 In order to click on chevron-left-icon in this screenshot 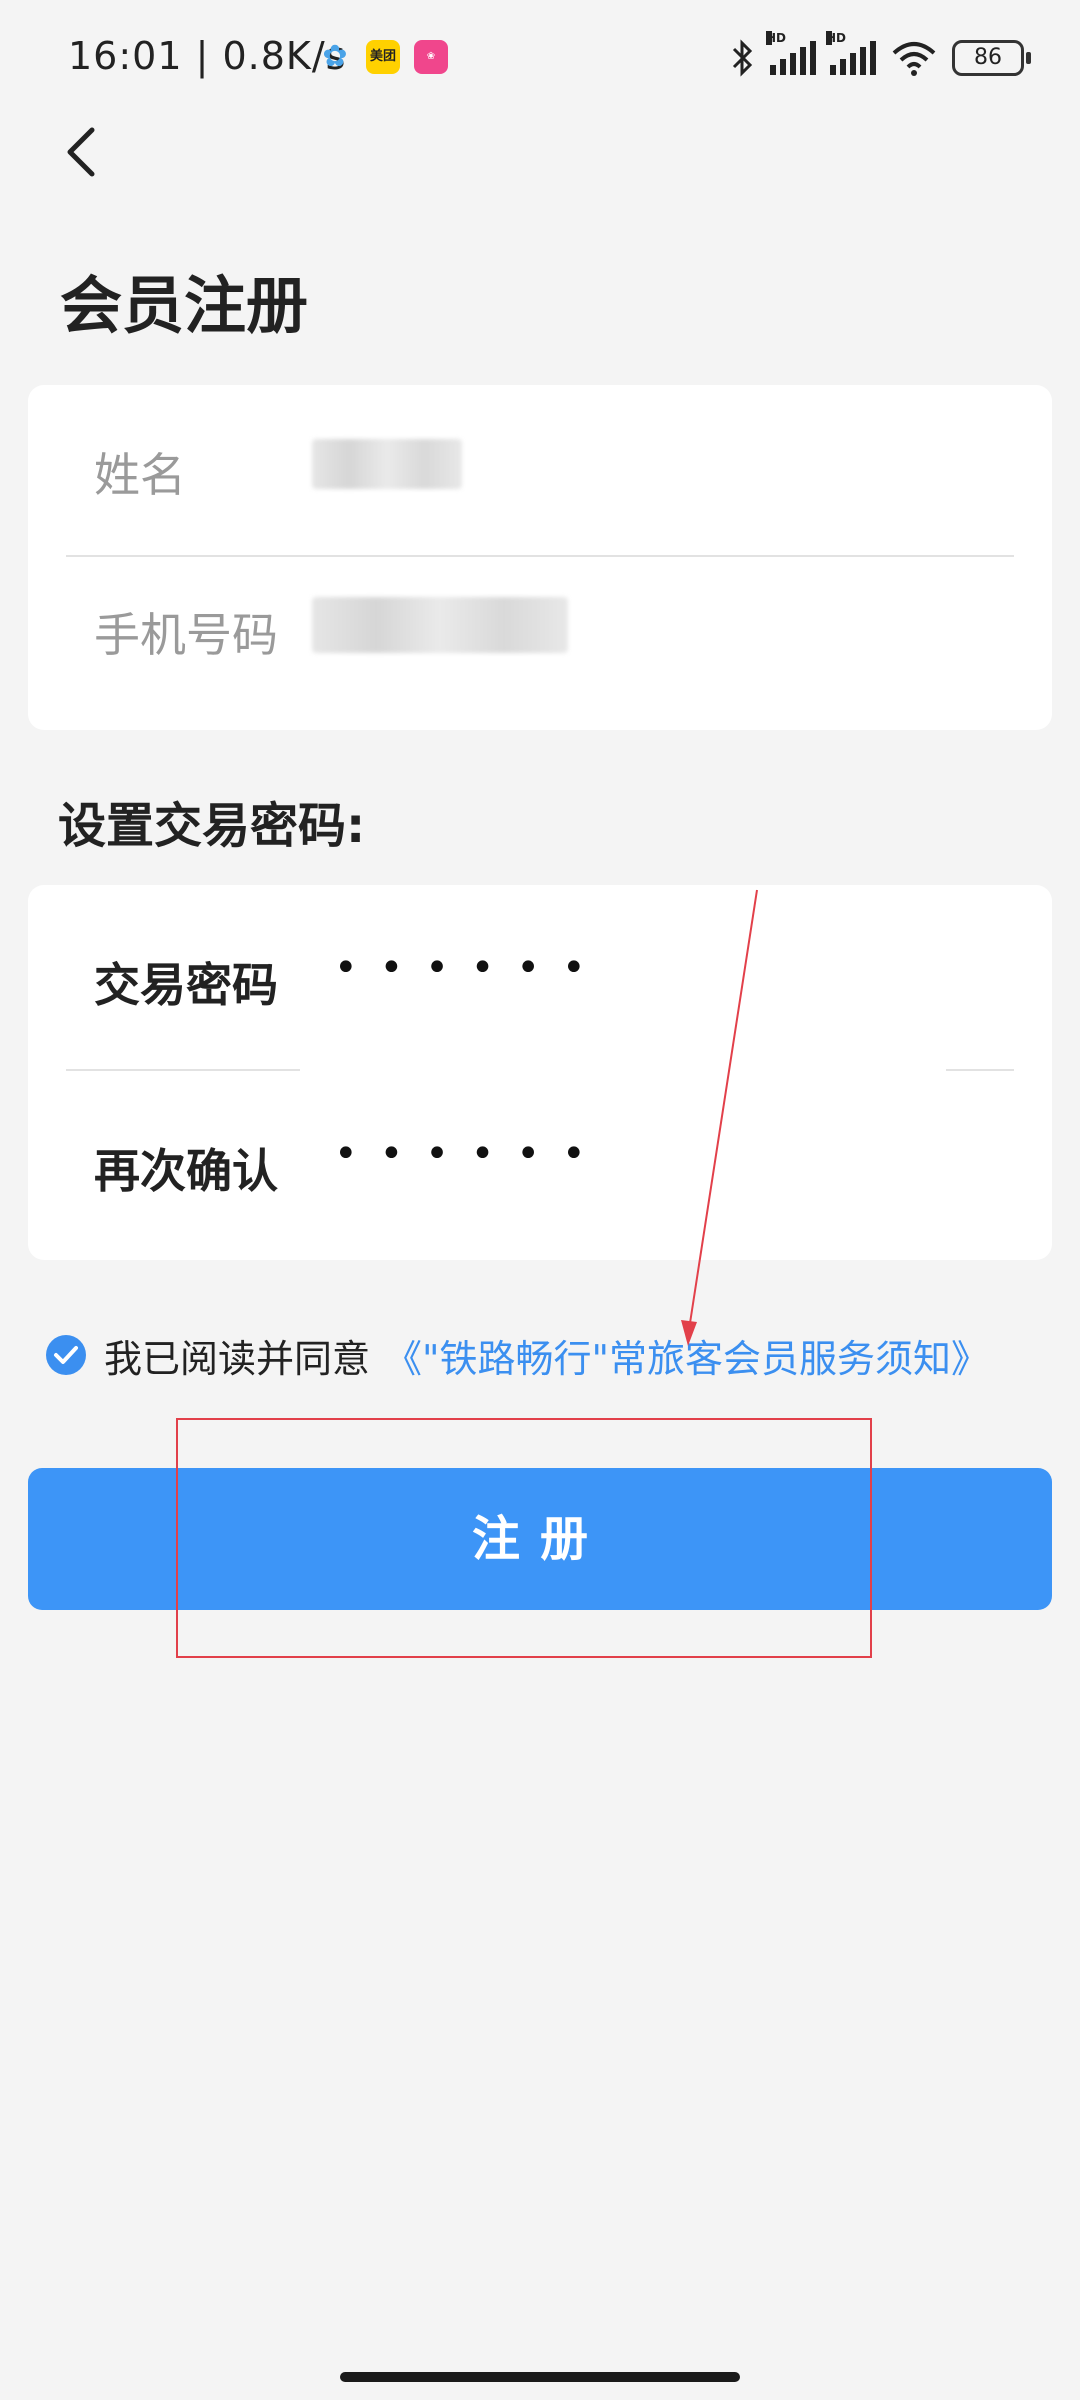, I will do `click(81, 152)`.